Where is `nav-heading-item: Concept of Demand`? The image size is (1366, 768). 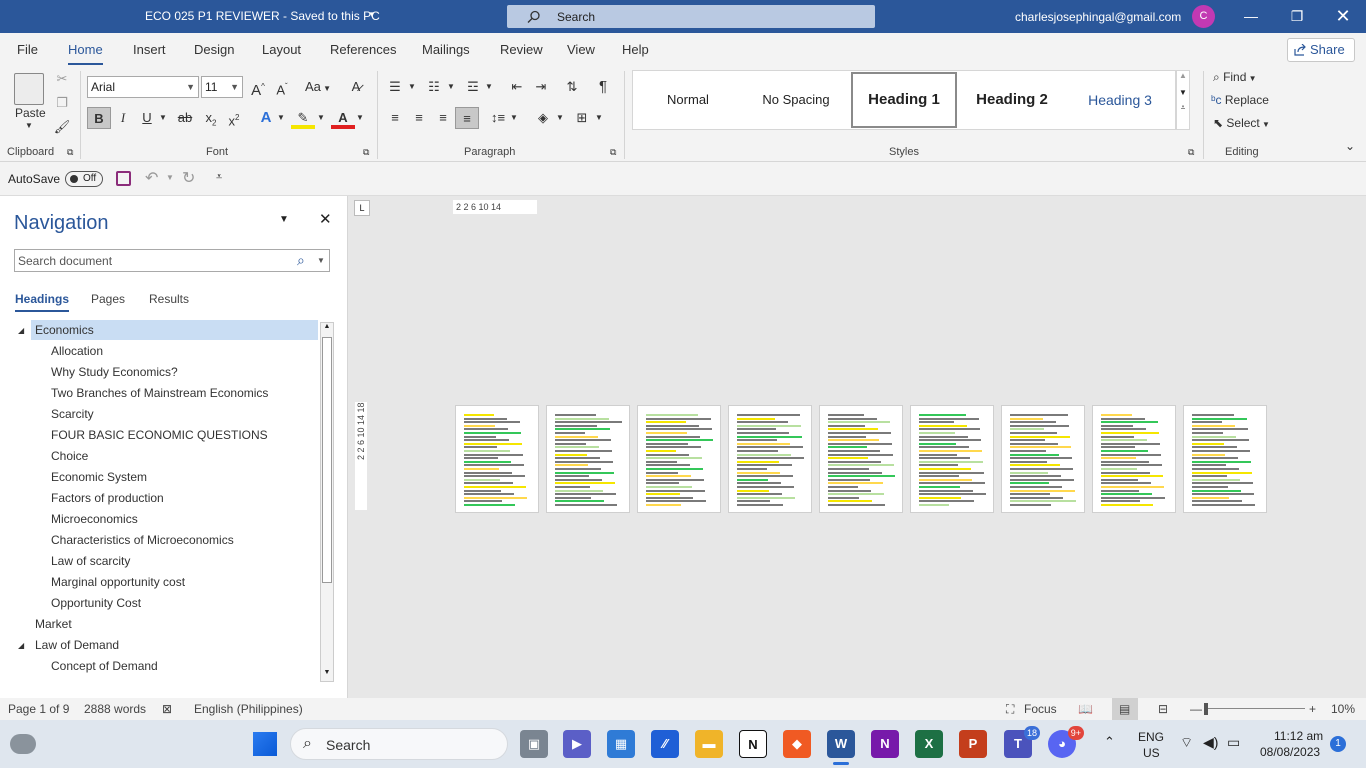
nav-heading-item: Concept of Demand is located at coordinates (182, 666).